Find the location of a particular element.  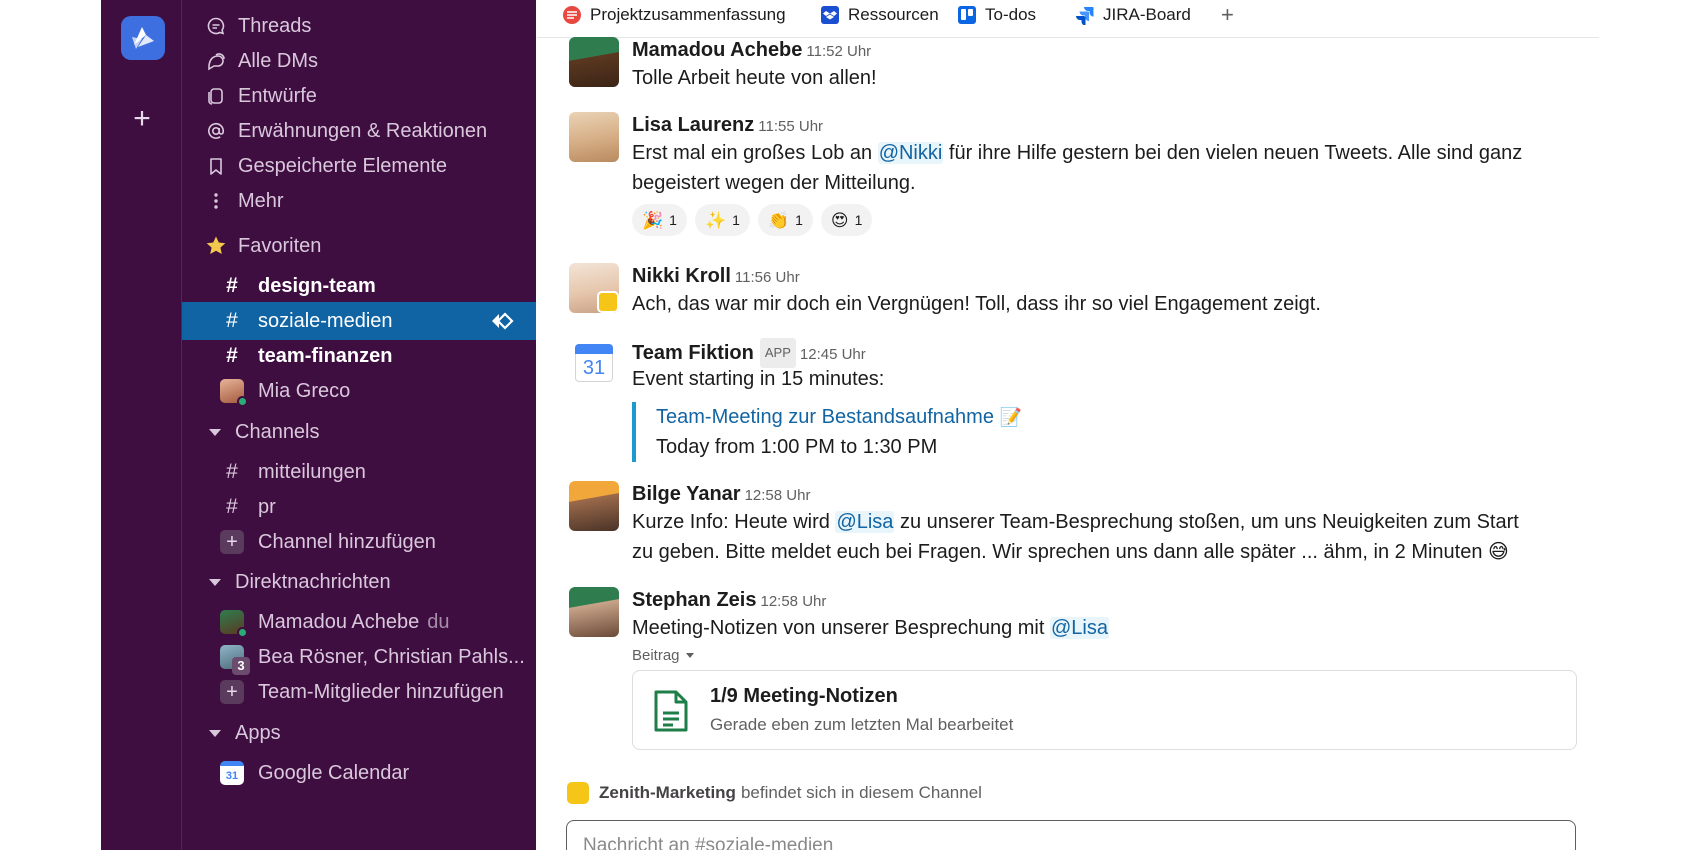

sidebar-item-saved: Gespeicherte Elemente is located at coordinates (359, 166).